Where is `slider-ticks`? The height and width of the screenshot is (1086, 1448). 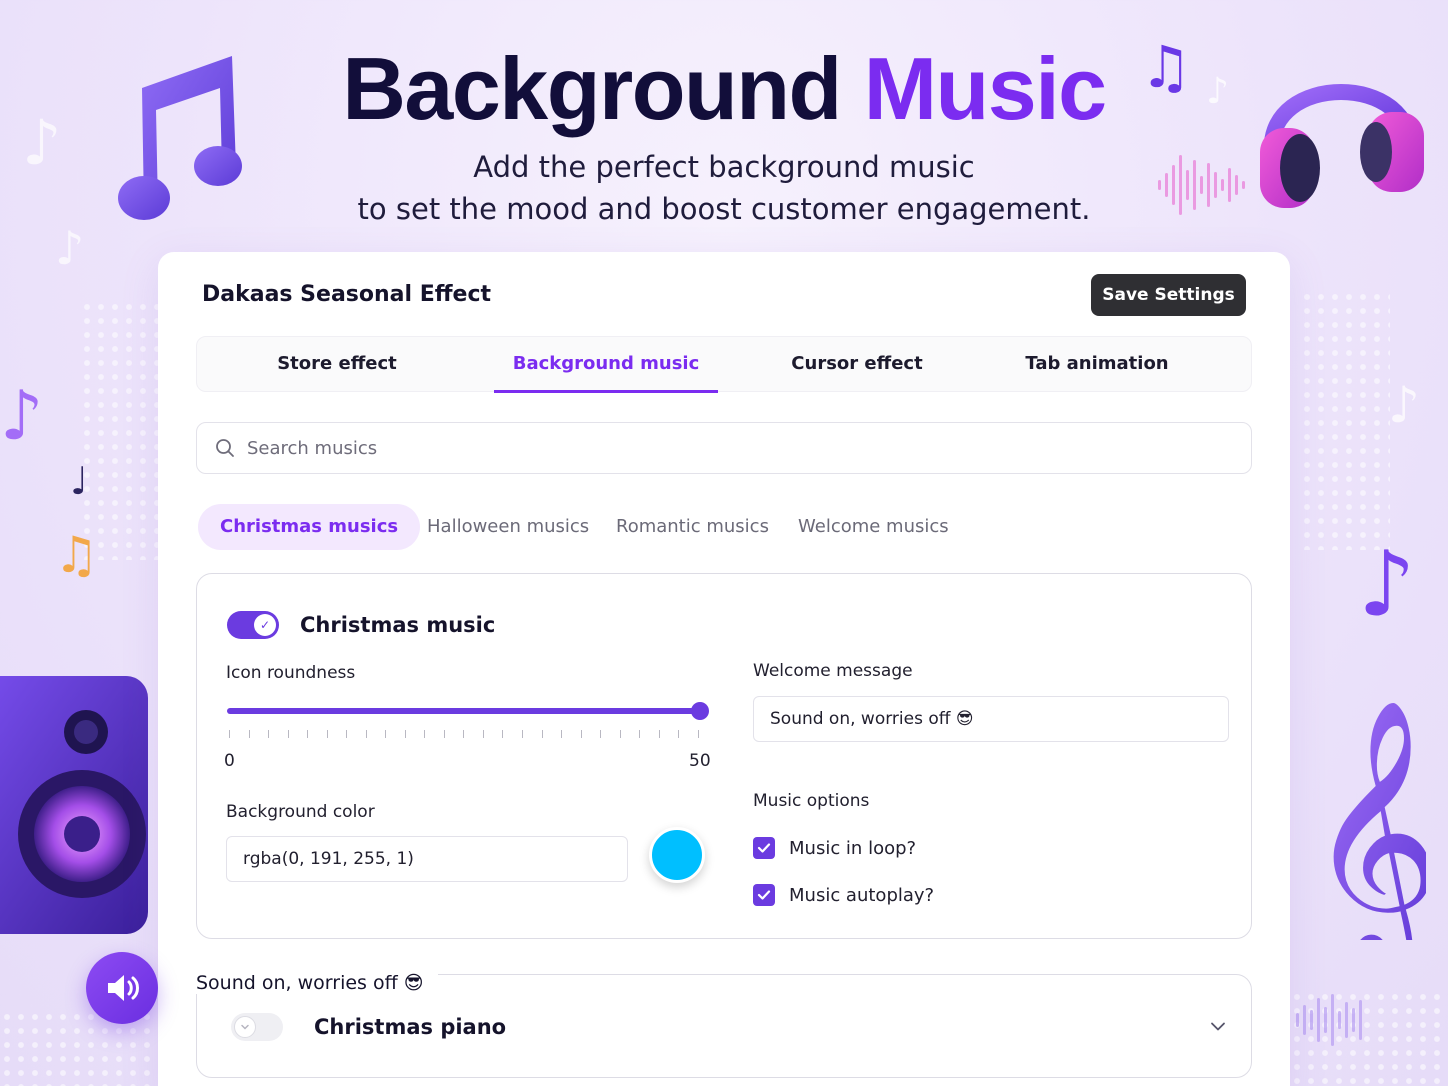 slider-ticks is located at coordinates (464, 734).